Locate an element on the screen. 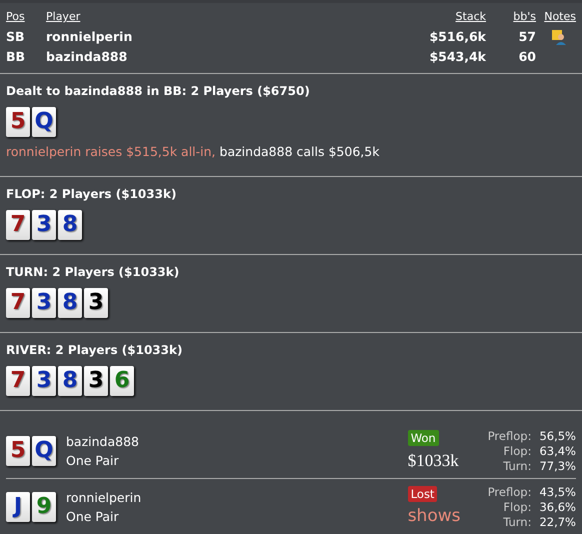 This screenshot has height=534, width=582. player-name: bazinda888 is located at coordinates (103, 442).